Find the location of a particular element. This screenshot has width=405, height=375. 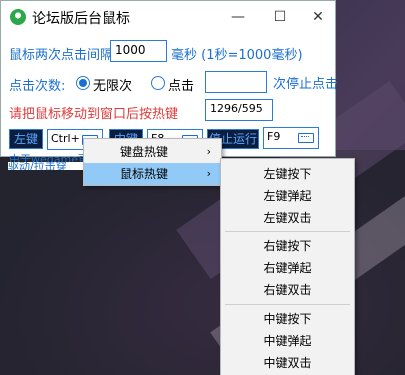

click-times-input is located at coordinates (236, 82).